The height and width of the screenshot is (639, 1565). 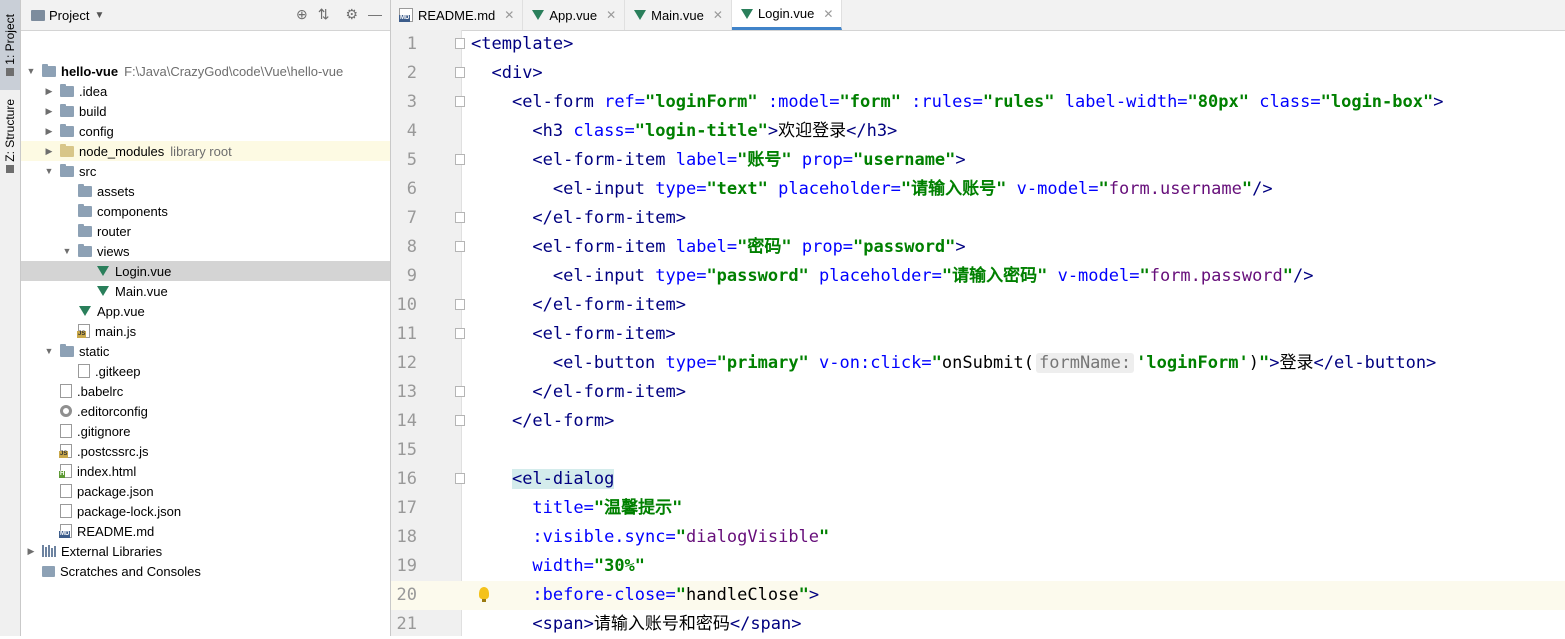 What do you see at coordinates (201, 151) in the screenshot?
I see `tree-item-note: library root` at bounding box center [201, 151].